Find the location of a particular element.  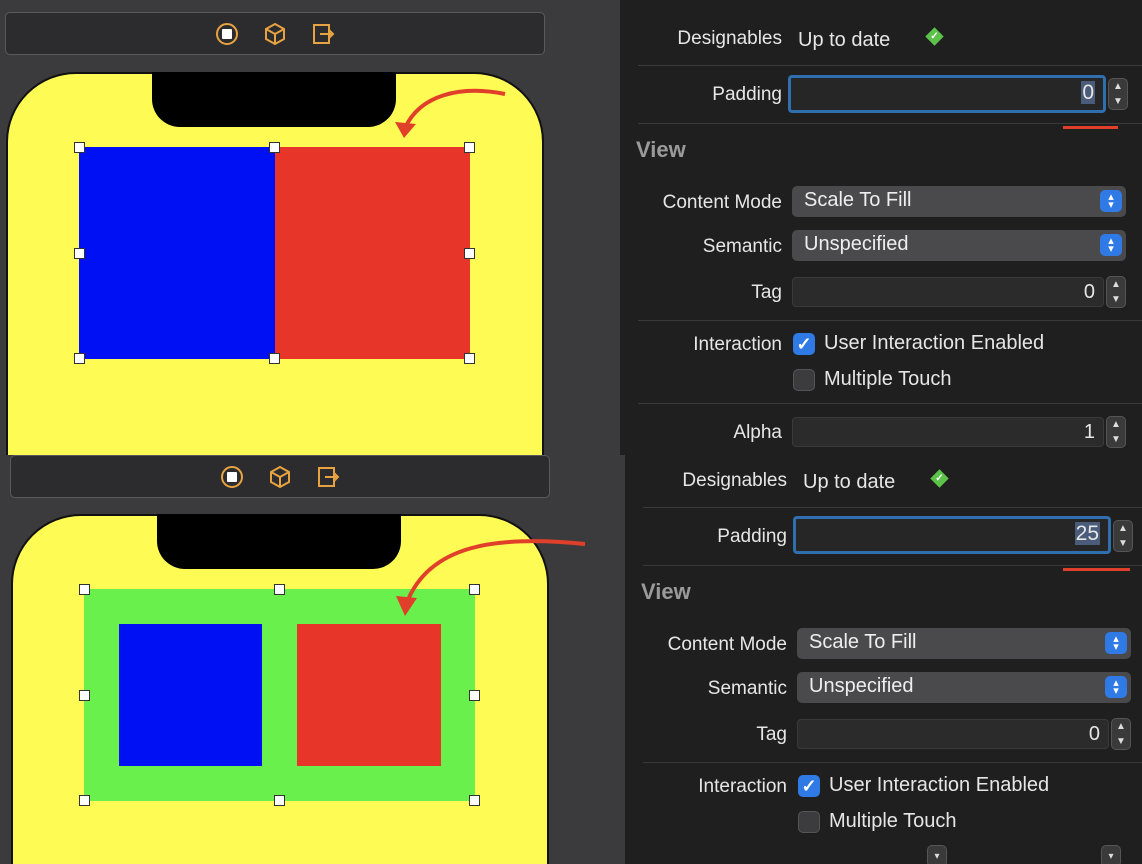

height-stepper: ▾ is located at coordinates (1111, 854).